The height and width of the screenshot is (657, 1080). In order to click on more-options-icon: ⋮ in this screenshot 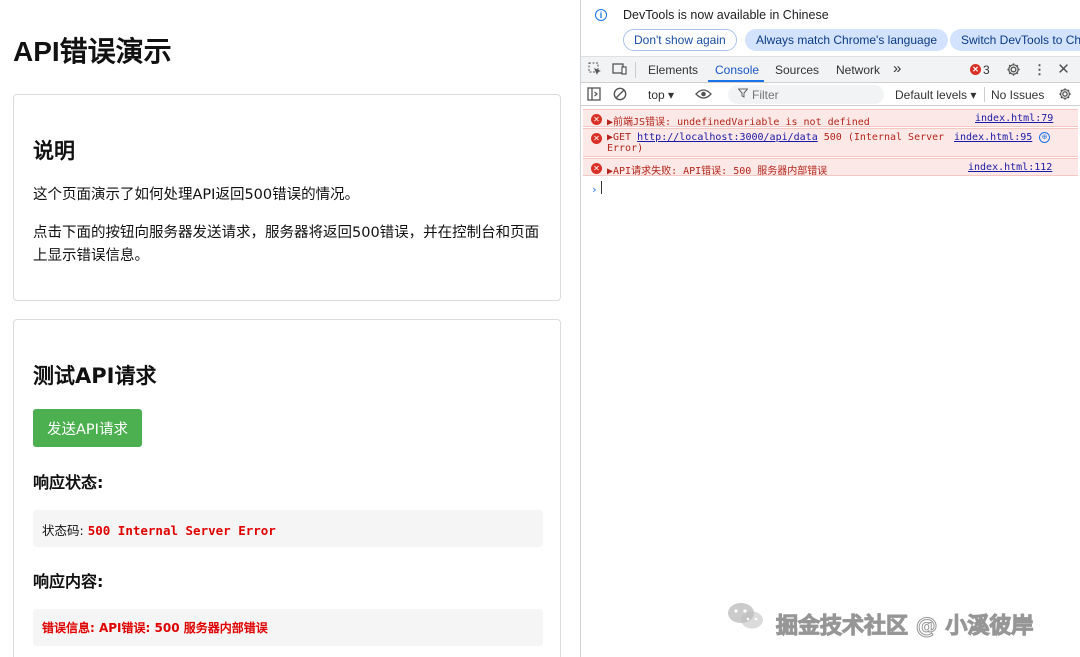, I will do `click(1039, 69)`.